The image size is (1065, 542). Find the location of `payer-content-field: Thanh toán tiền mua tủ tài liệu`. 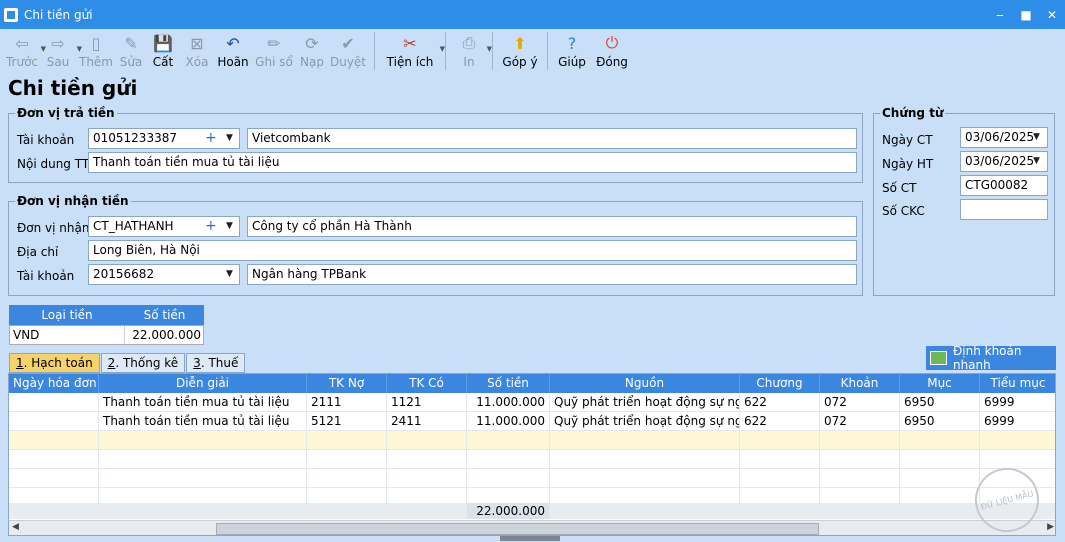

payer-content-field: Thanh toán tiền mua tủ tài liệu is located at coordinates (472, 162).